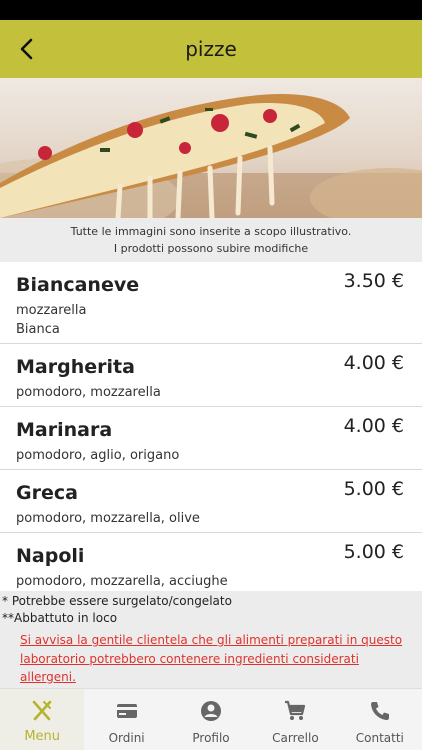 The width and height of the screenshot is (422, 750). I want to click on frozen-note: * Potrebbe essere surgelato/congelato, so click(117, 601).